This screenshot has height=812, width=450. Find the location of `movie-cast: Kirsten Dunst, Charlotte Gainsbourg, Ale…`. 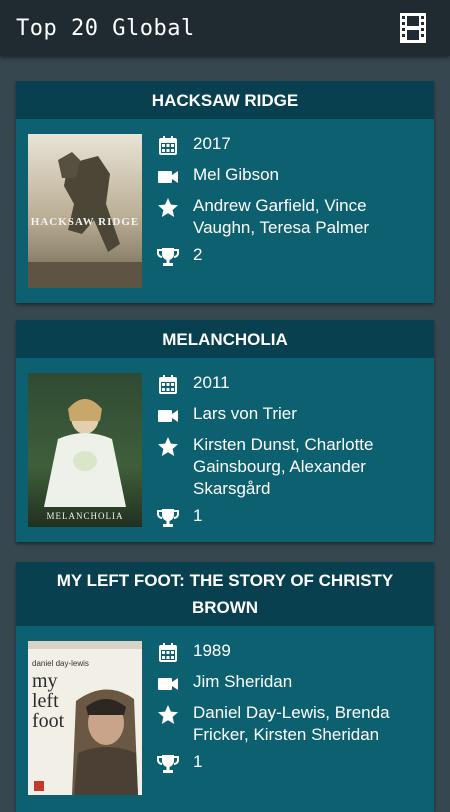

movie-cast: Kirsten Dunst, Charlotte Gainsbourg, Ale… is located at coordinates (283, 466).